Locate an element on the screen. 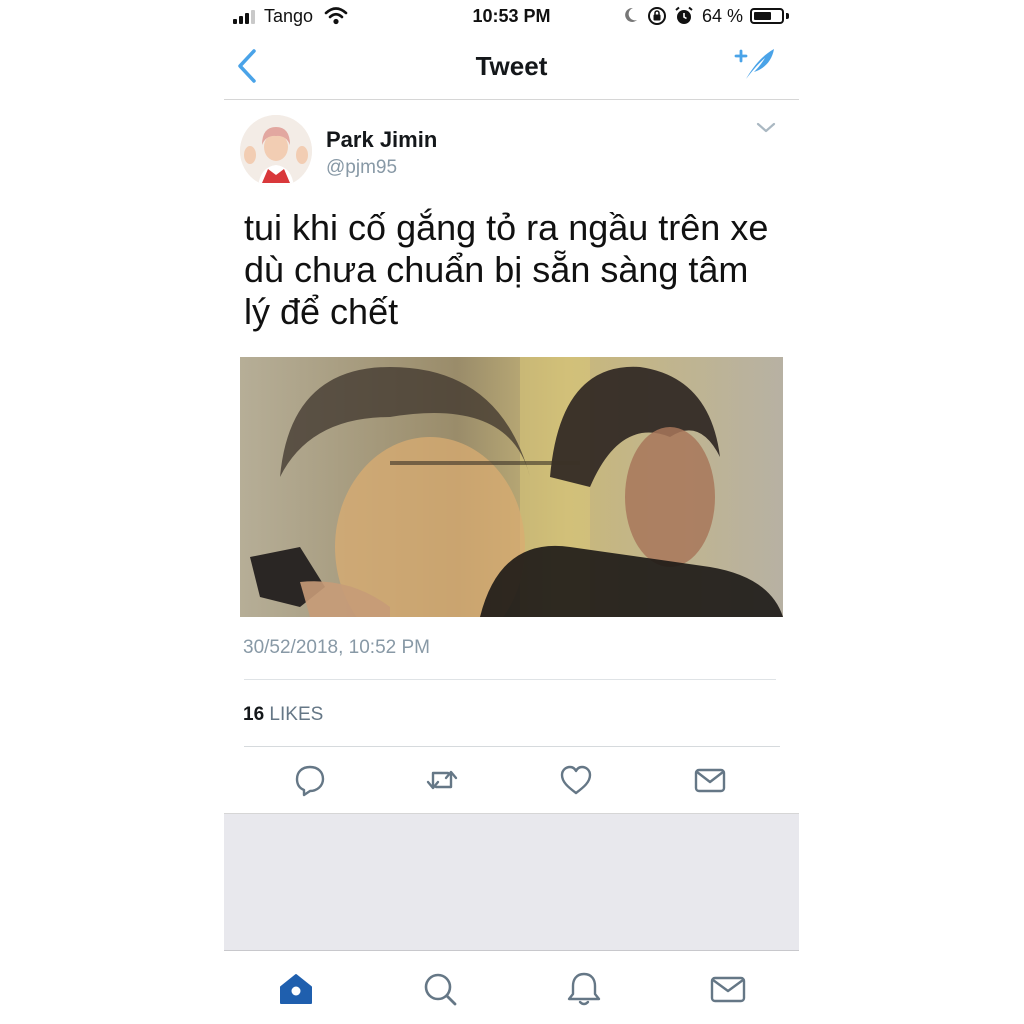  author-handle: @pjm95 is located at coordinates (361, 168).